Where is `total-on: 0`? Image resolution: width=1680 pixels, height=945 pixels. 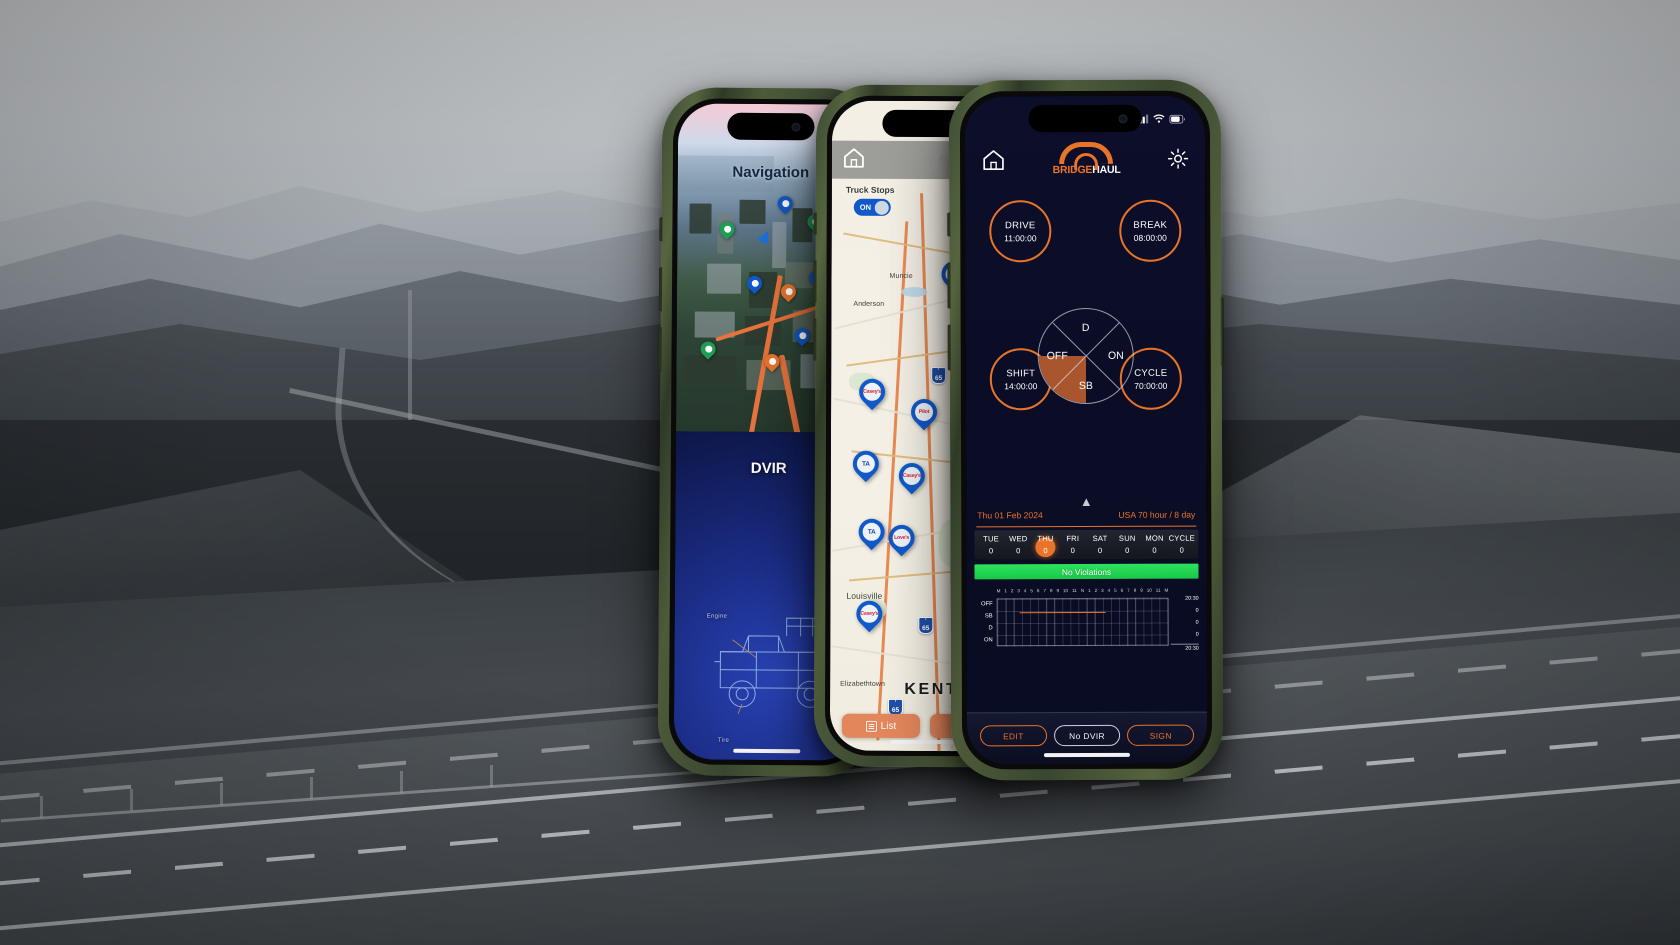
total-on: 0 is located at coordinates (1197, 634).